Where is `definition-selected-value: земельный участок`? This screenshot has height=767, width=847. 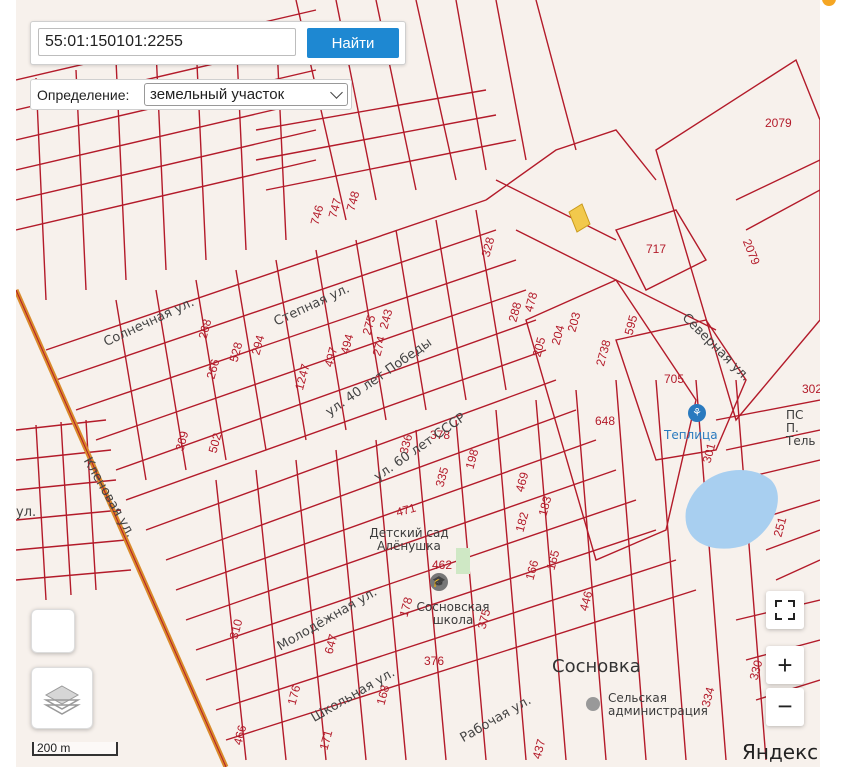
definition-selected-value: земельный участок is located at coordinates (217, 94).